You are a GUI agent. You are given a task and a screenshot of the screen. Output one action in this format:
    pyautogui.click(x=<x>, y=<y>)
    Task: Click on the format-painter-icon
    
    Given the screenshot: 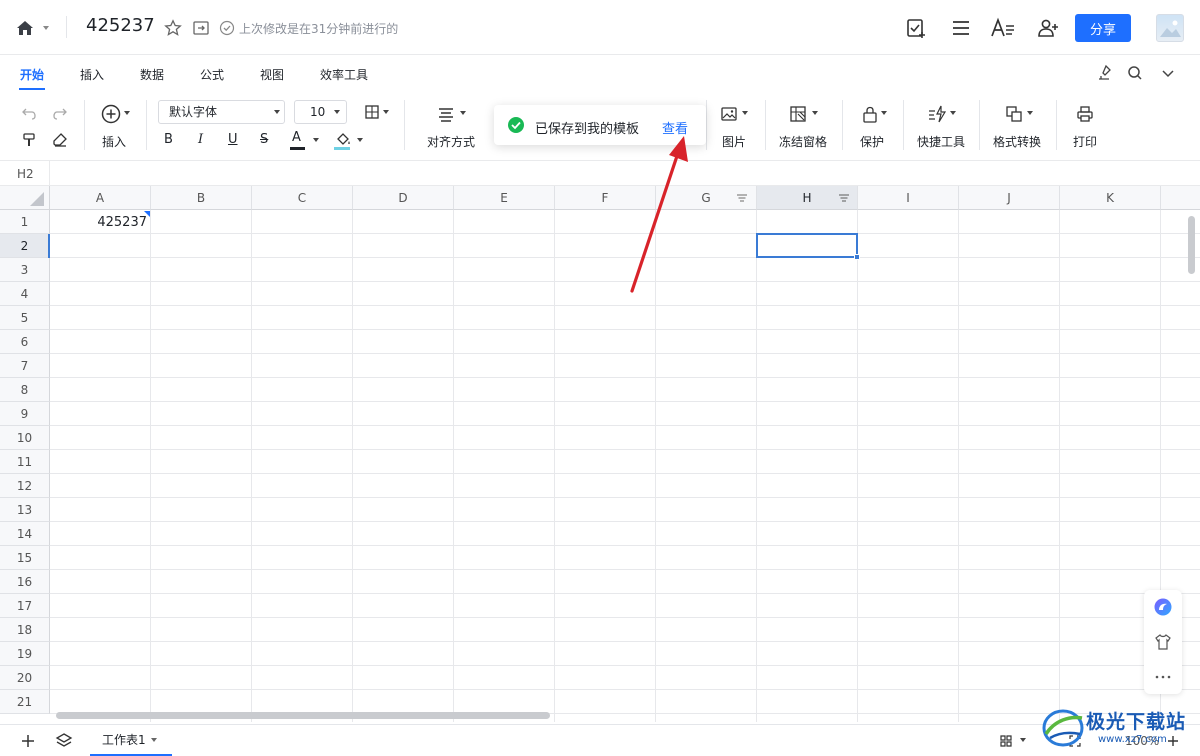 What is the action you would take?
    pyautogui.click(x=29, y=140)
    